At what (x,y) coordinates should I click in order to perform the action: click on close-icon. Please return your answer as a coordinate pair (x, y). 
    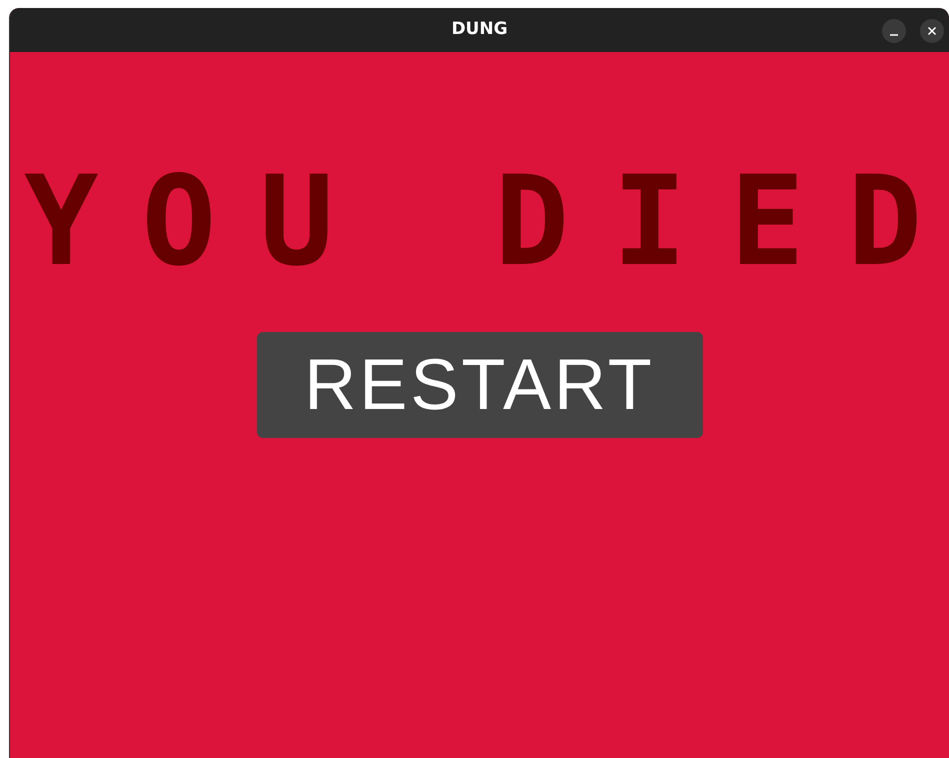
    Looking at the image, I should click on (932, 31).